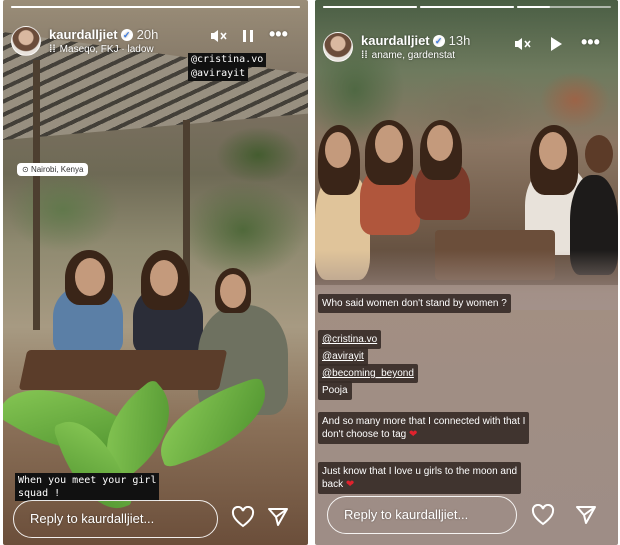  I want to click on music-attribution: ⁞⁞ Maseqo, FKJ · ladow, so click(101, 49).